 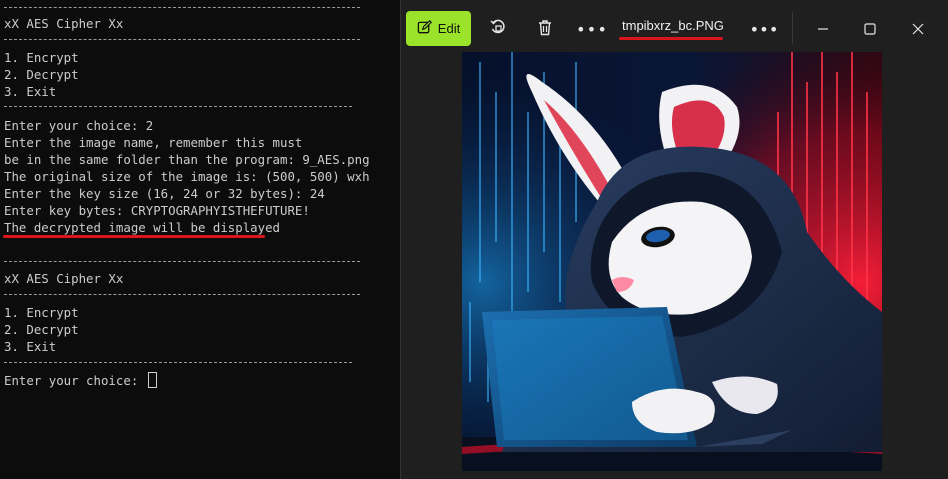 I want to click on trash-icon, so click(x=545, y=29).